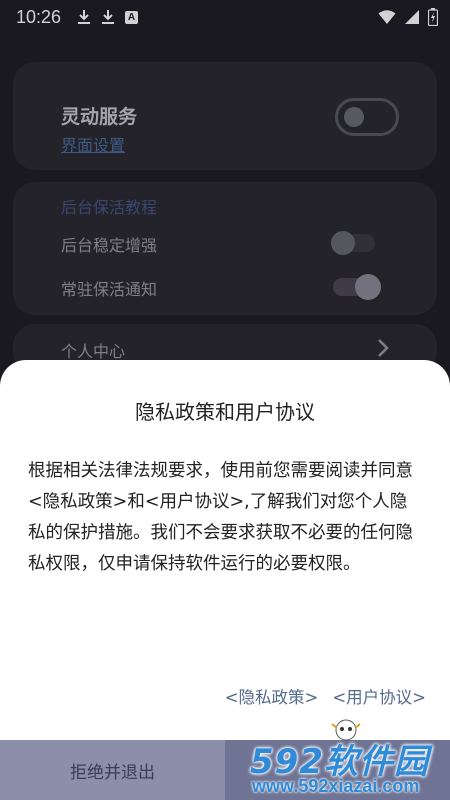  I want to click on user-agreement-link: <用户协议>, so click(379, 696).